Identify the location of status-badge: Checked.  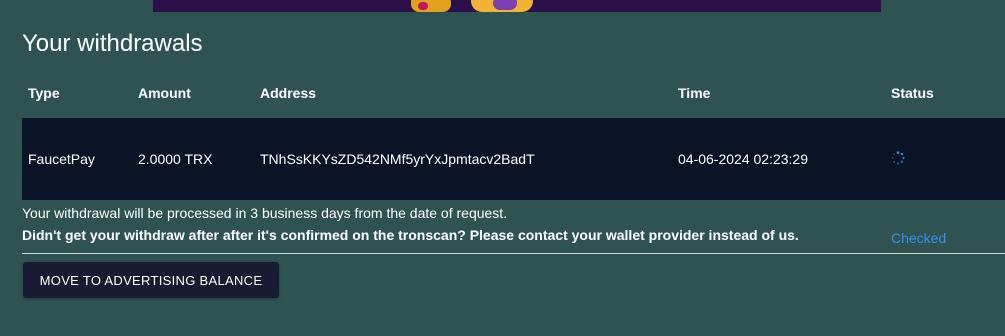
(918, 198).